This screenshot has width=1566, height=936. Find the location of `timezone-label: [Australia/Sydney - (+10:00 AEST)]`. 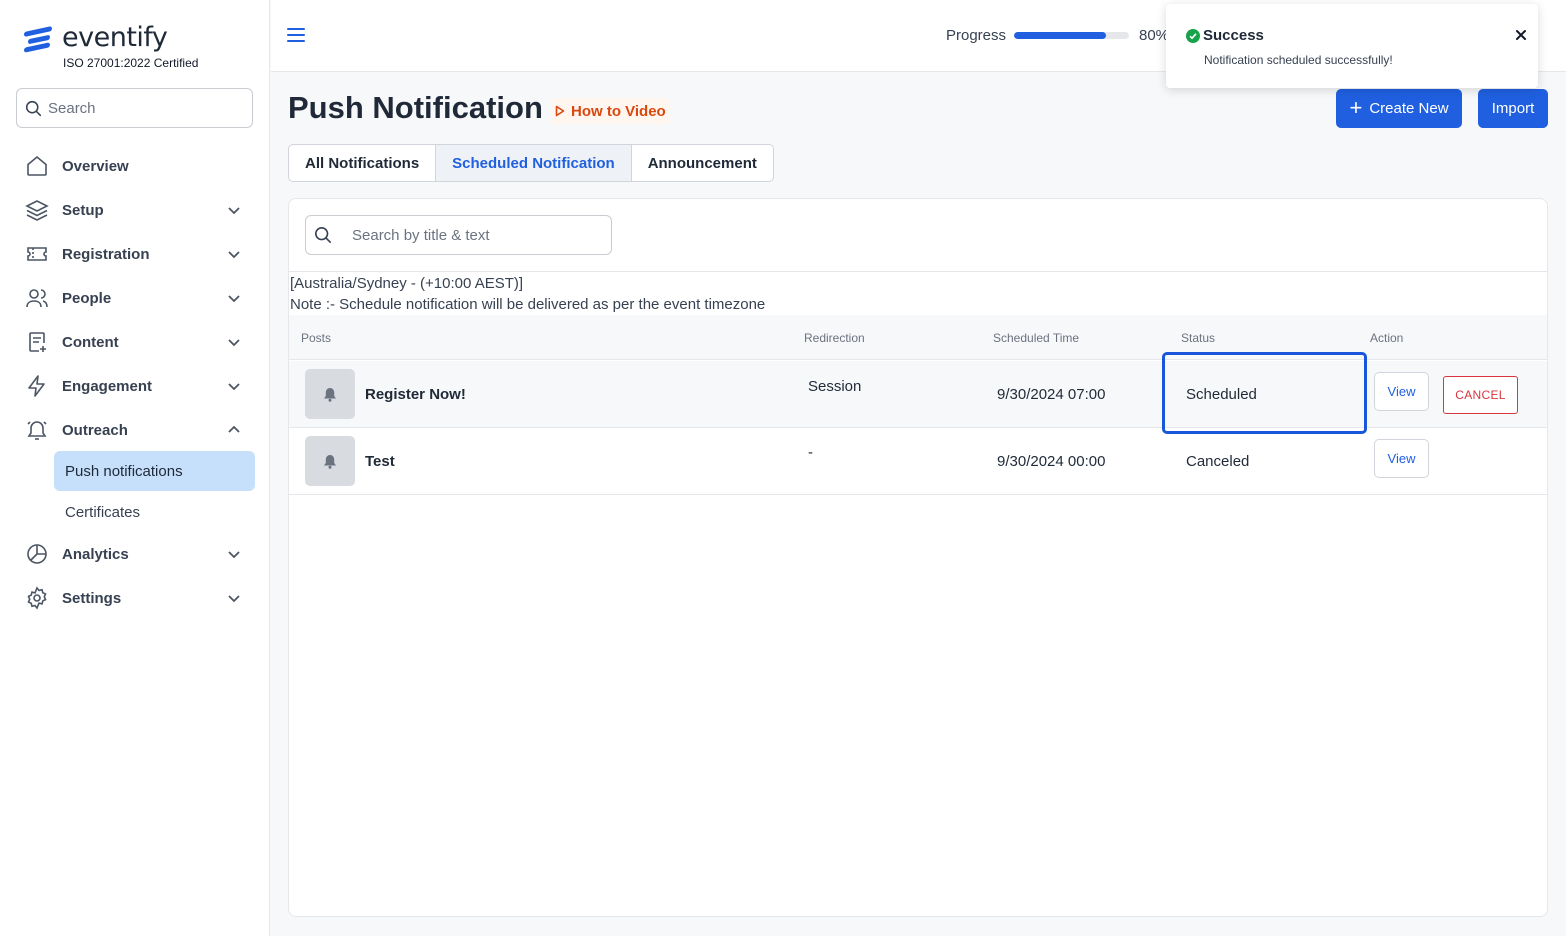

timezone-label: [Australia/Sydney - (+10:00 AEST)] is located at coordinates (407, 283).